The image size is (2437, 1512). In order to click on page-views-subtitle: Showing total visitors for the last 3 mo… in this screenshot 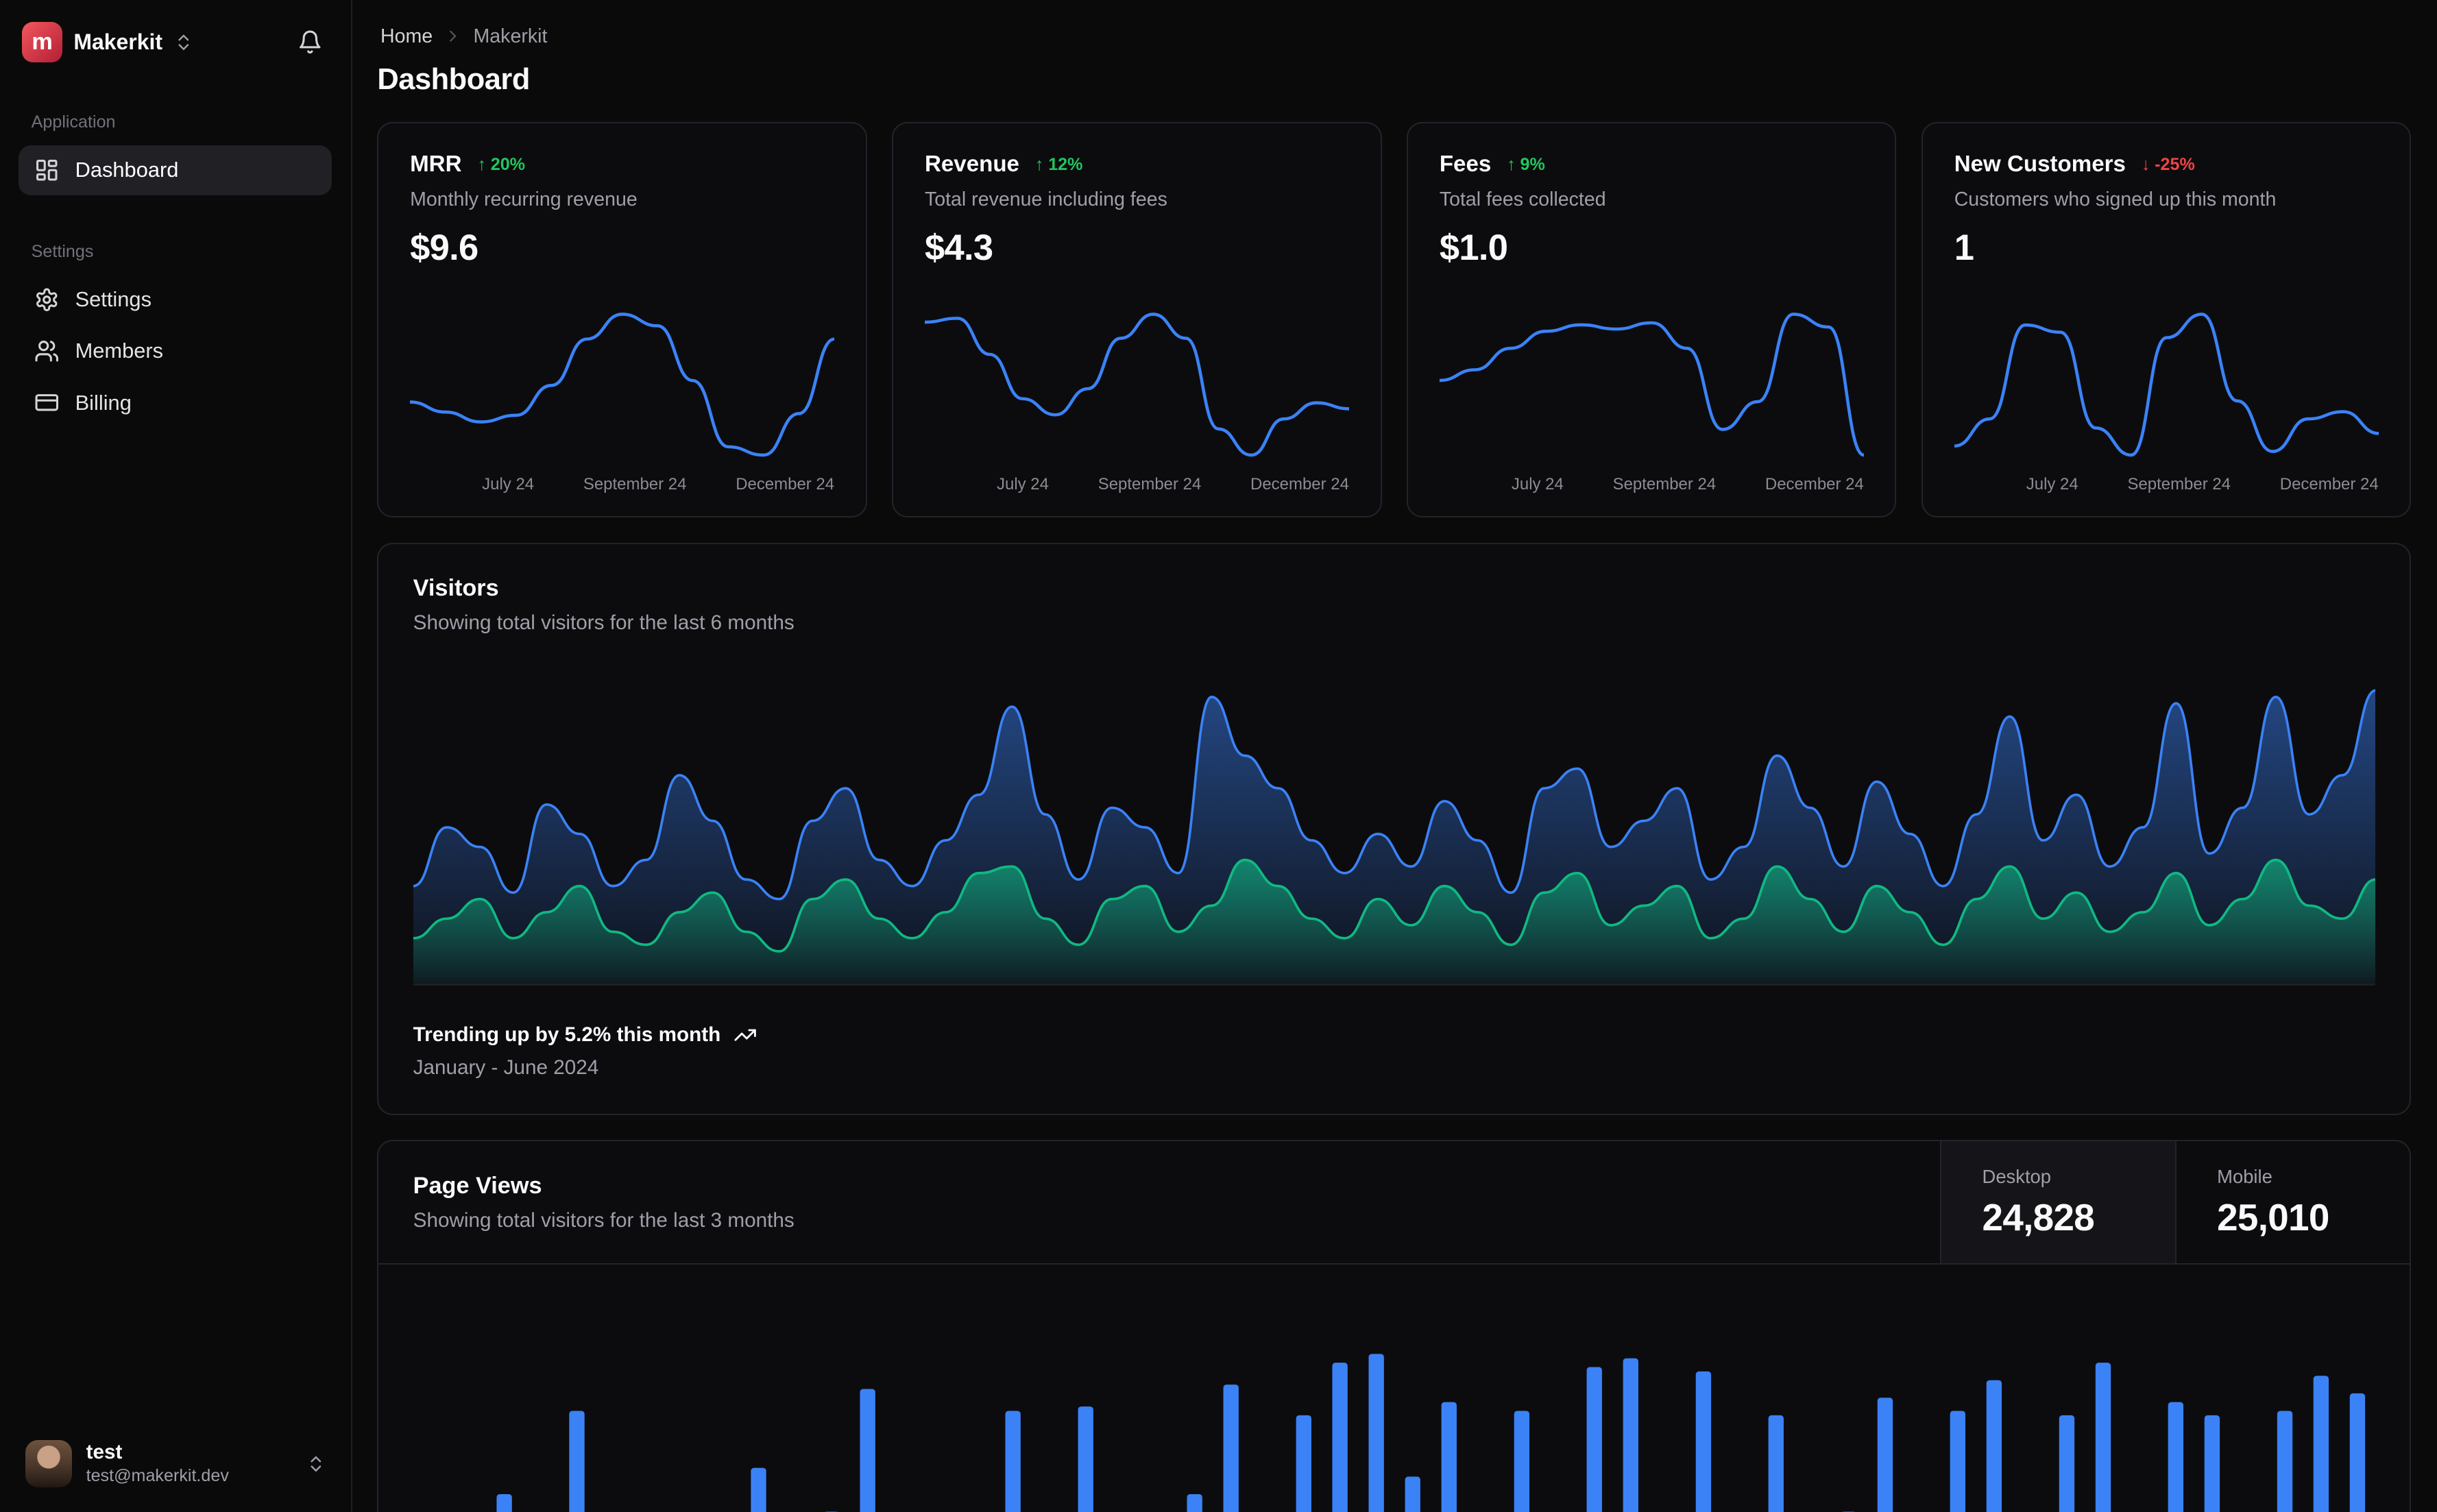, I will do `click(604, 1220)`.